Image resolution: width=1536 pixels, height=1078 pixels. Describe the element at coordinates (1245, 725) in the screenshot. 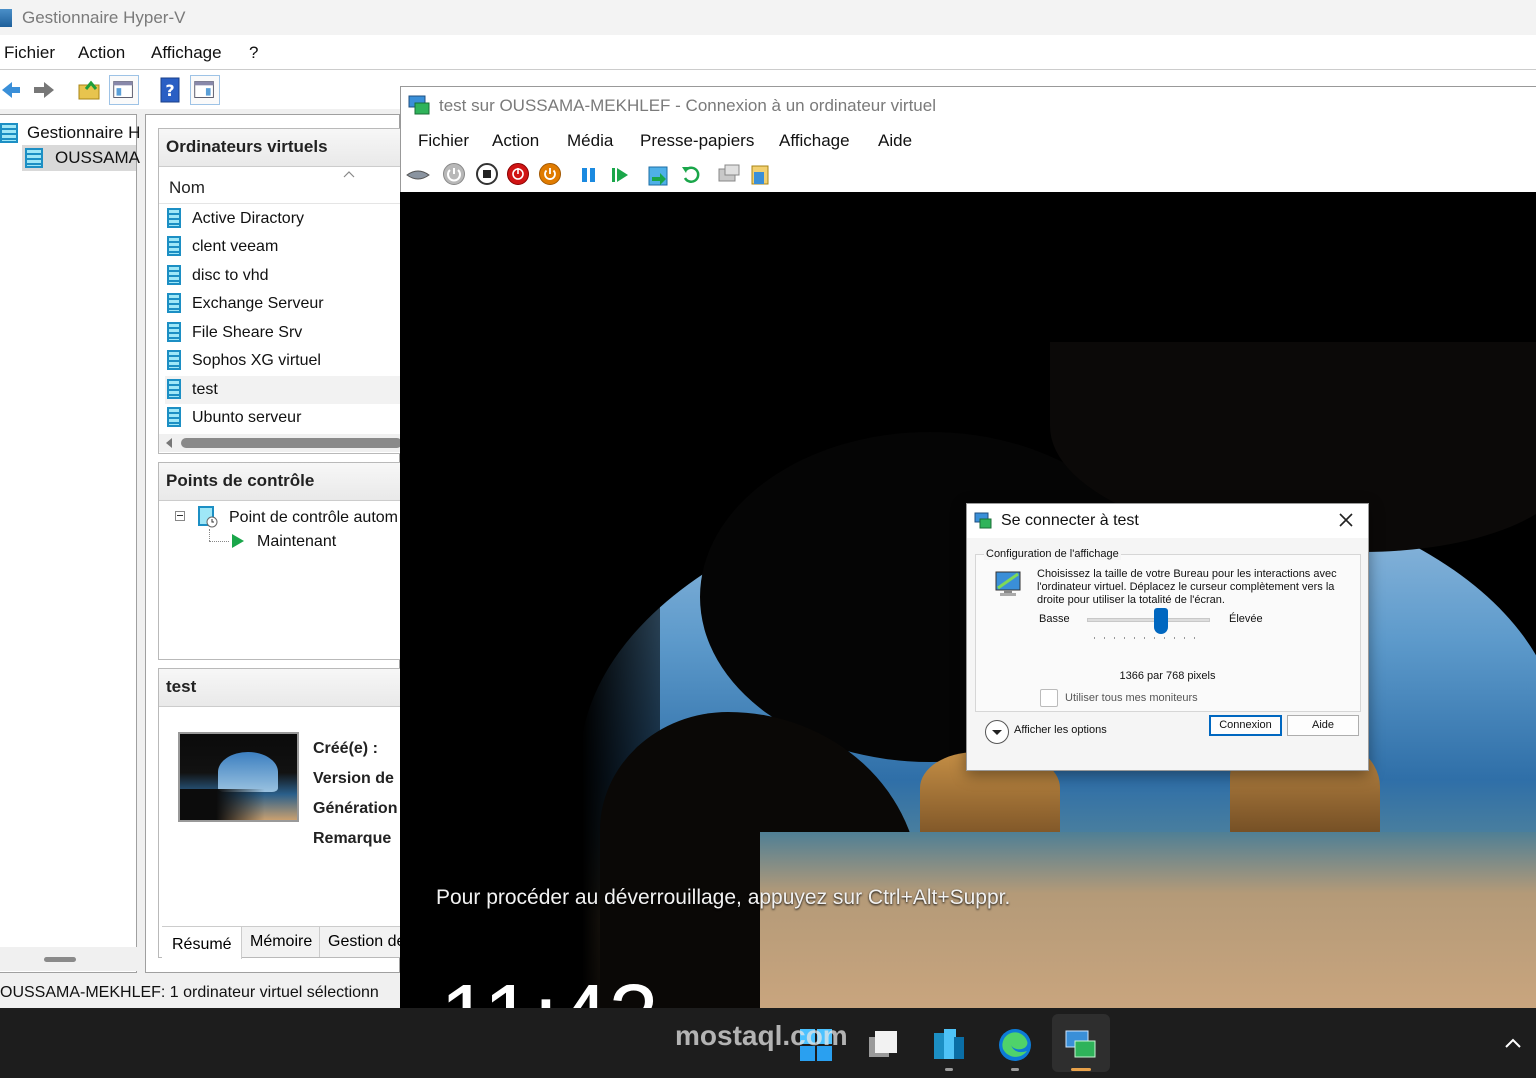

I see `connect-button: Connexion` at that location.